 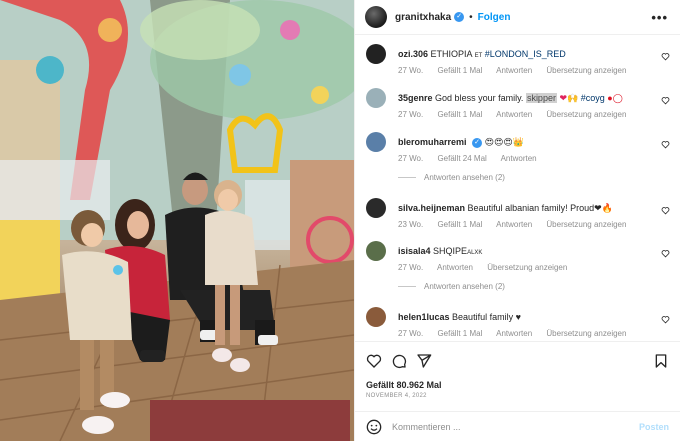 I want to click on comment-text: bleromuharremi ✓ 😍😍😍👑, so click(x=461, y=142).